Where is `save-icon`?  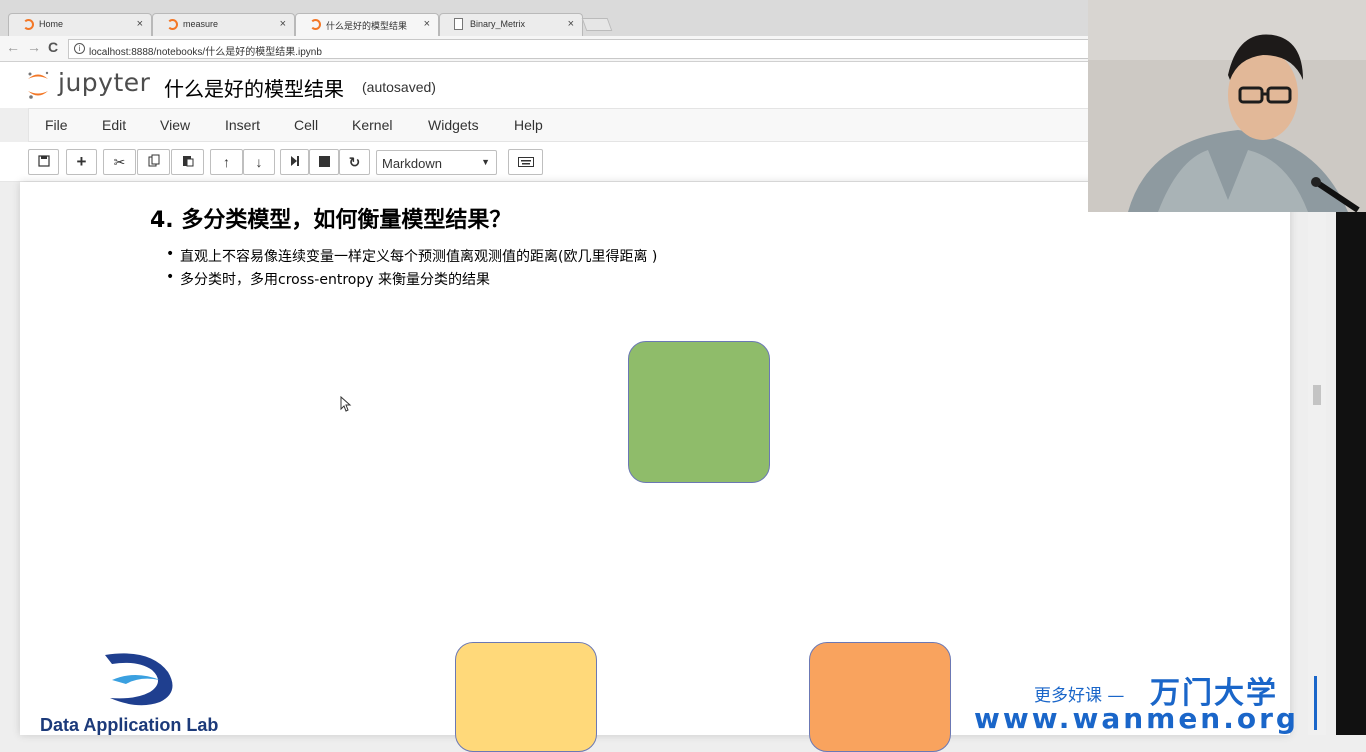 save-icon is located at coordinates (43, 161).